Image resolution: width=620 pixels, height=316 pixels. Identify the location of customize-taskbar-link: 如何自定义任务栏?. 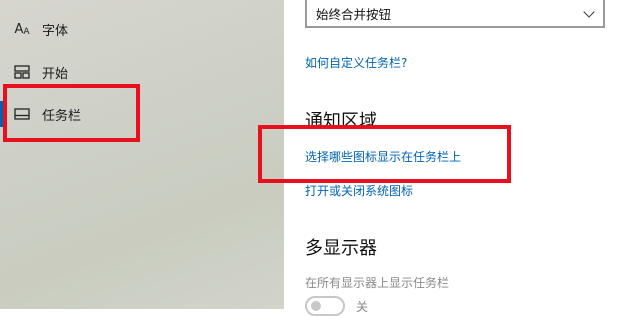
(356, 62).